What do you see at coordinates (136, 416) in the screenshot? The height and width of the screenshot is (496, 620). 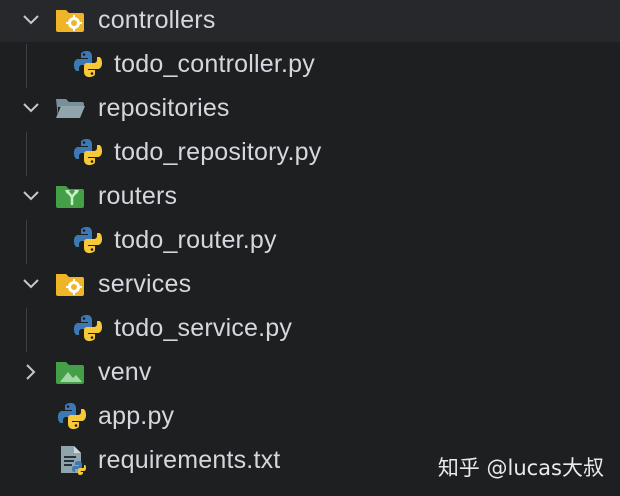 I see `tree-item-label: app.py` at bounding box center [136, 416].